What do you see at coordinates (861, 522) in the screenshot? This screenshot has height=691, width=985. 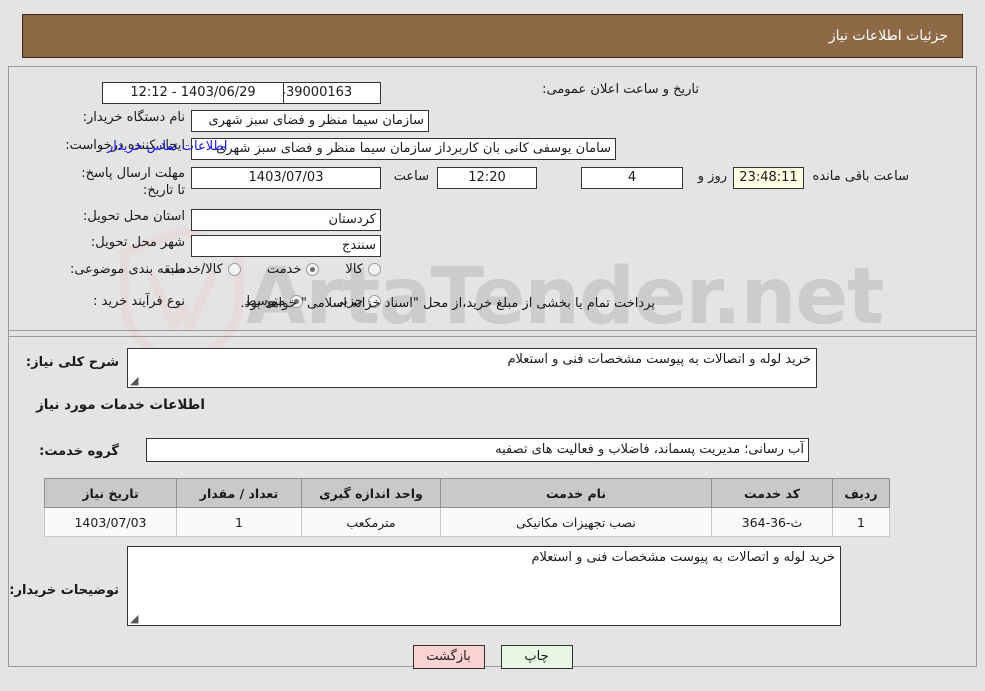 I see `cell-radif: 1` at bounding box center [861, 522].